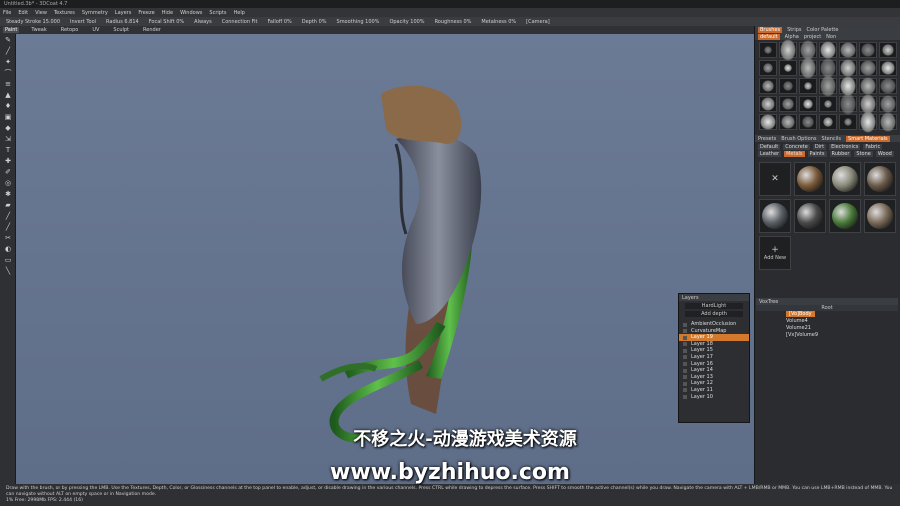 This screenshot has width=900, height=506. Describe the element at coordinates (827, 321) in the screenshot. I see `voxtree-item: Volume4` at that location.